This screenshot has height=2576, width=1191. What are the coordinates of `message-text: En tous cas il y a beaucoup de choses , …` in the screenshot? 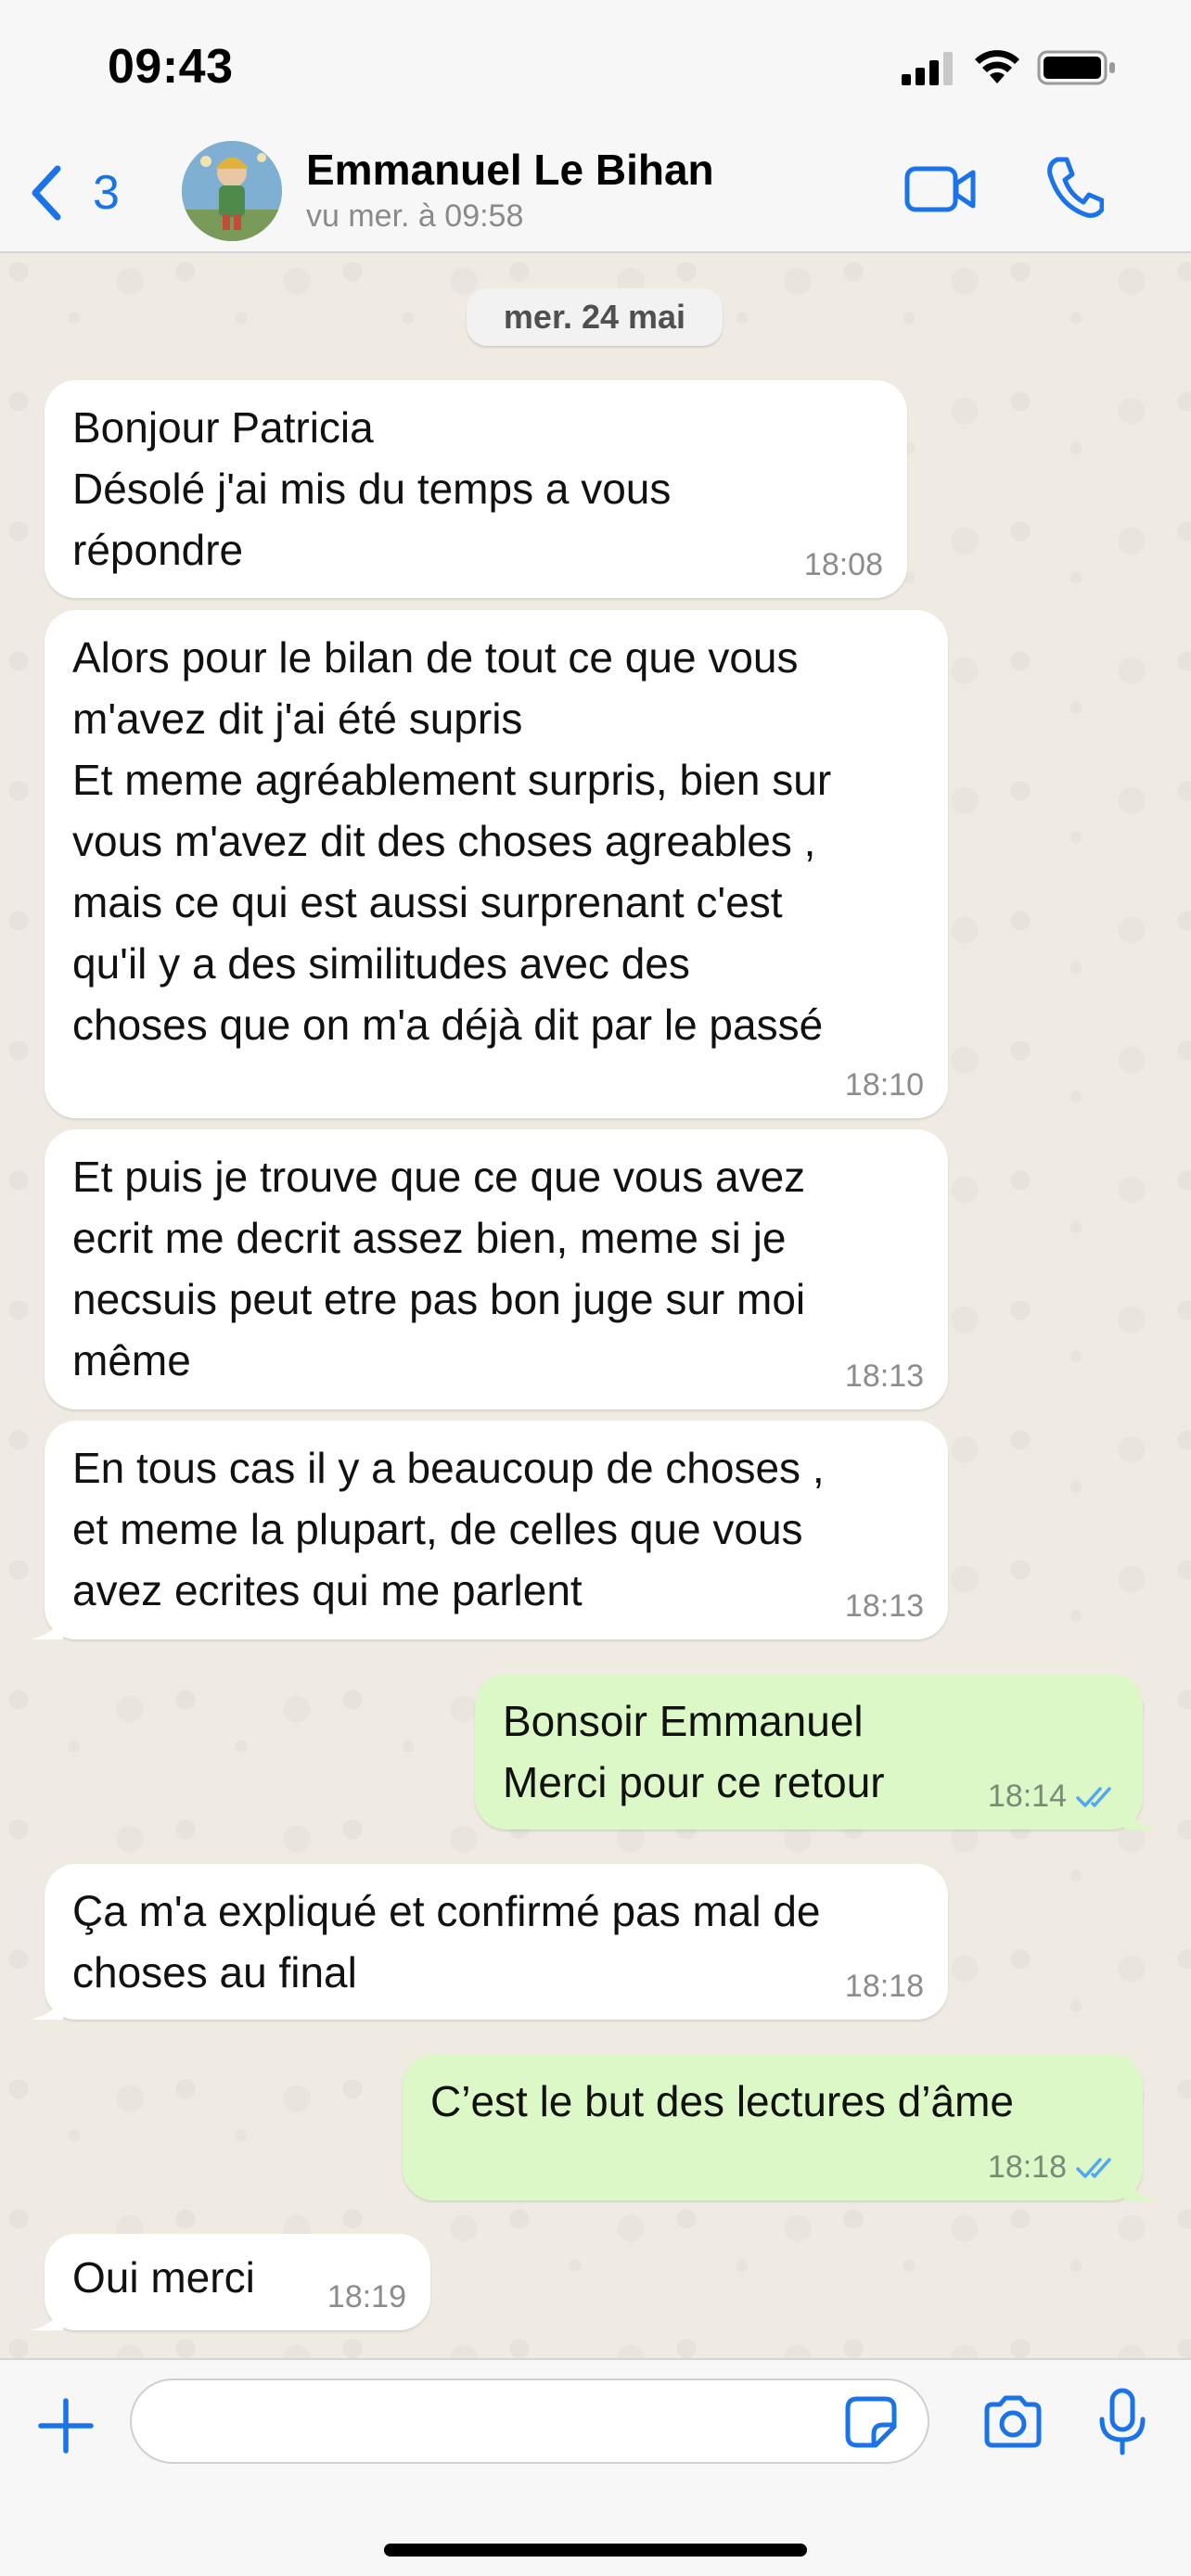 It's located at (449, 1529).